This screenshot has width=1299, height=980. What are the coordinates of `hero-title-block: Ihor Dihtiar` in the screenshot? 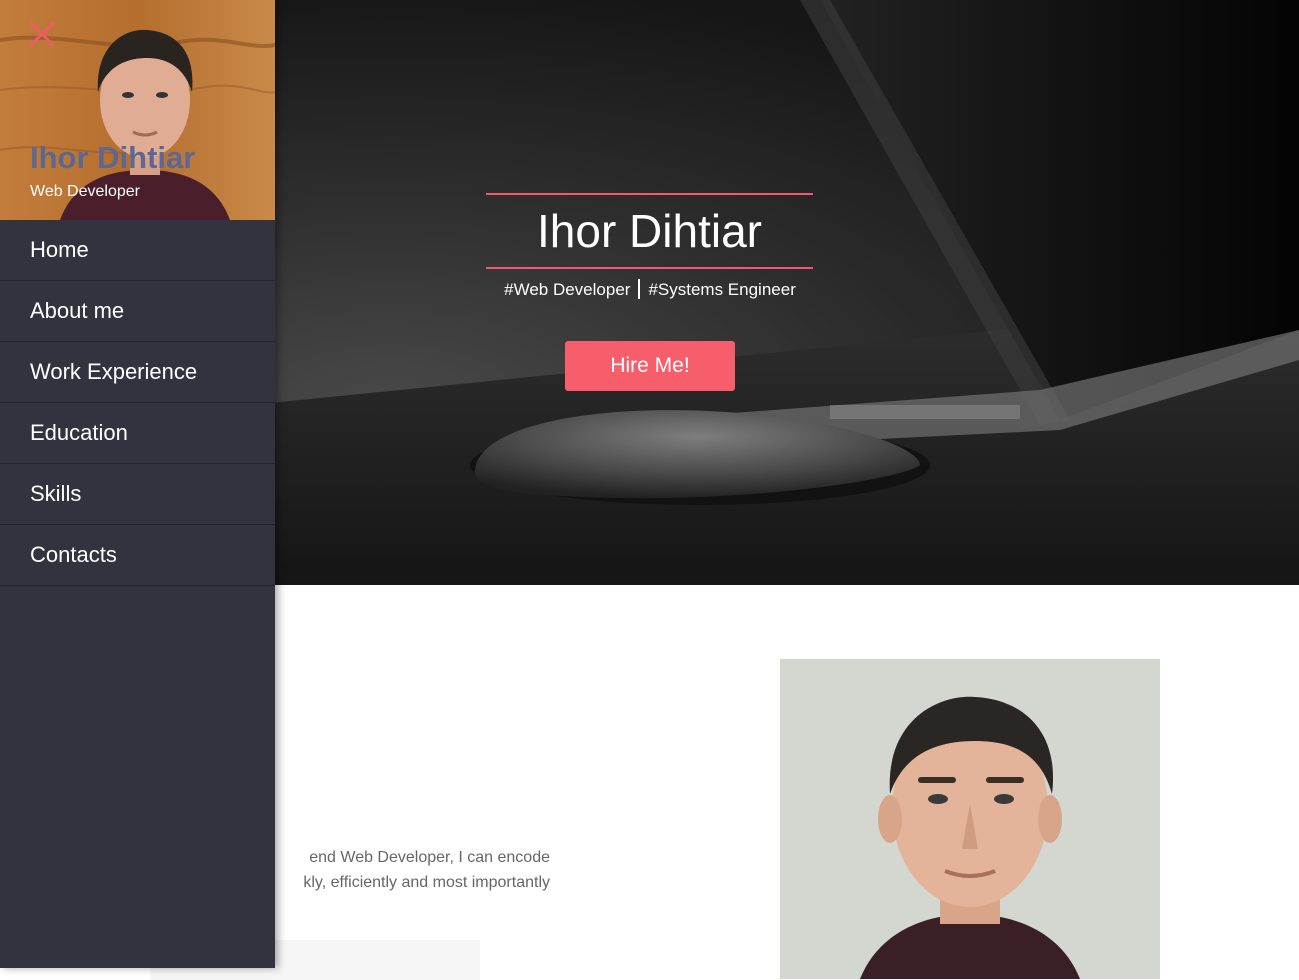 It's located at (649, 231).